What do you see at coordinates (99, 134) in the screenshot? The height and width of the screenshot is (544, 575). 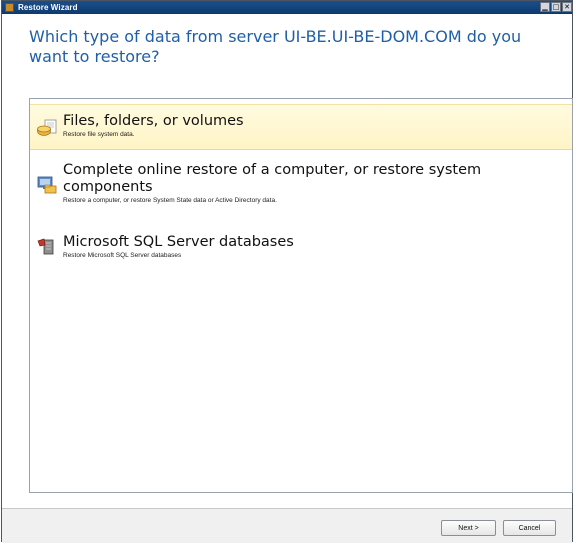 I see `option-description: Restore file system data.` at bounding box center [99, 134].